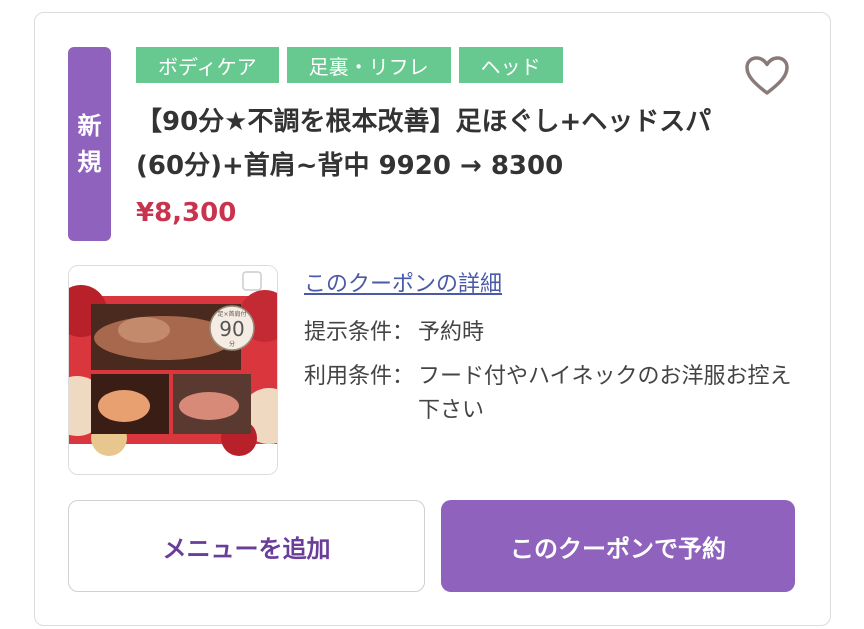 The height and width of the screenshot is (629, 864). I want to click on usage-condition: 利用条件： フード付やハイネックのお洋服お控え下さい, so click(551, 394).